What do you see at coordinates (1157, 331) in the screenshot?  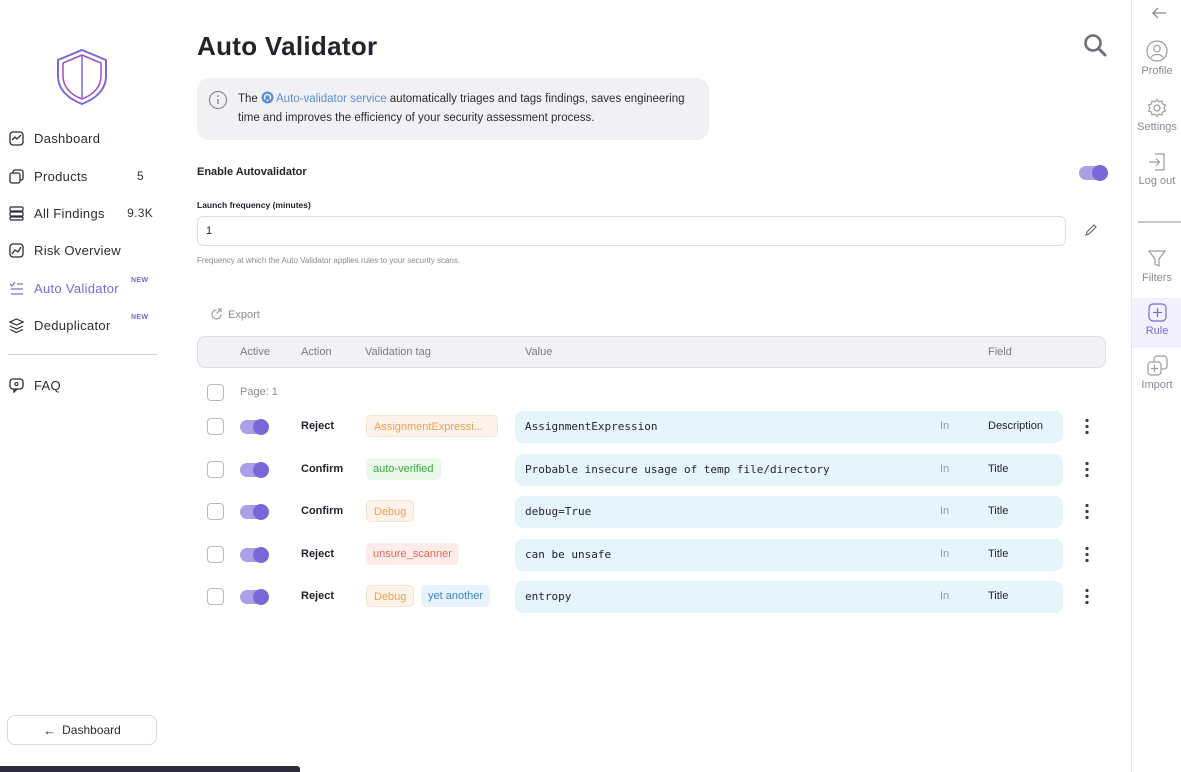 I see `rail-item-label: Rule` at bounding box center [1157, 331].